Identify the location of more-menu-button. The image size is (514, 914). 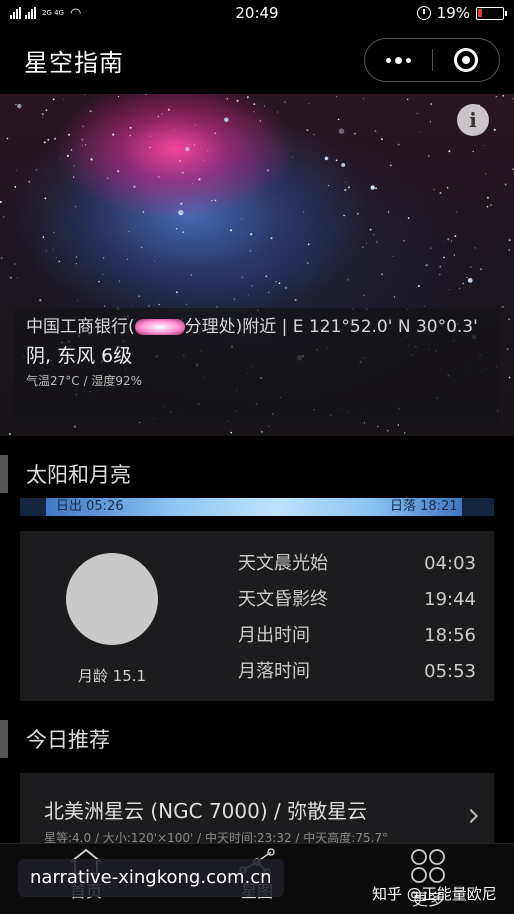
(398, 60).